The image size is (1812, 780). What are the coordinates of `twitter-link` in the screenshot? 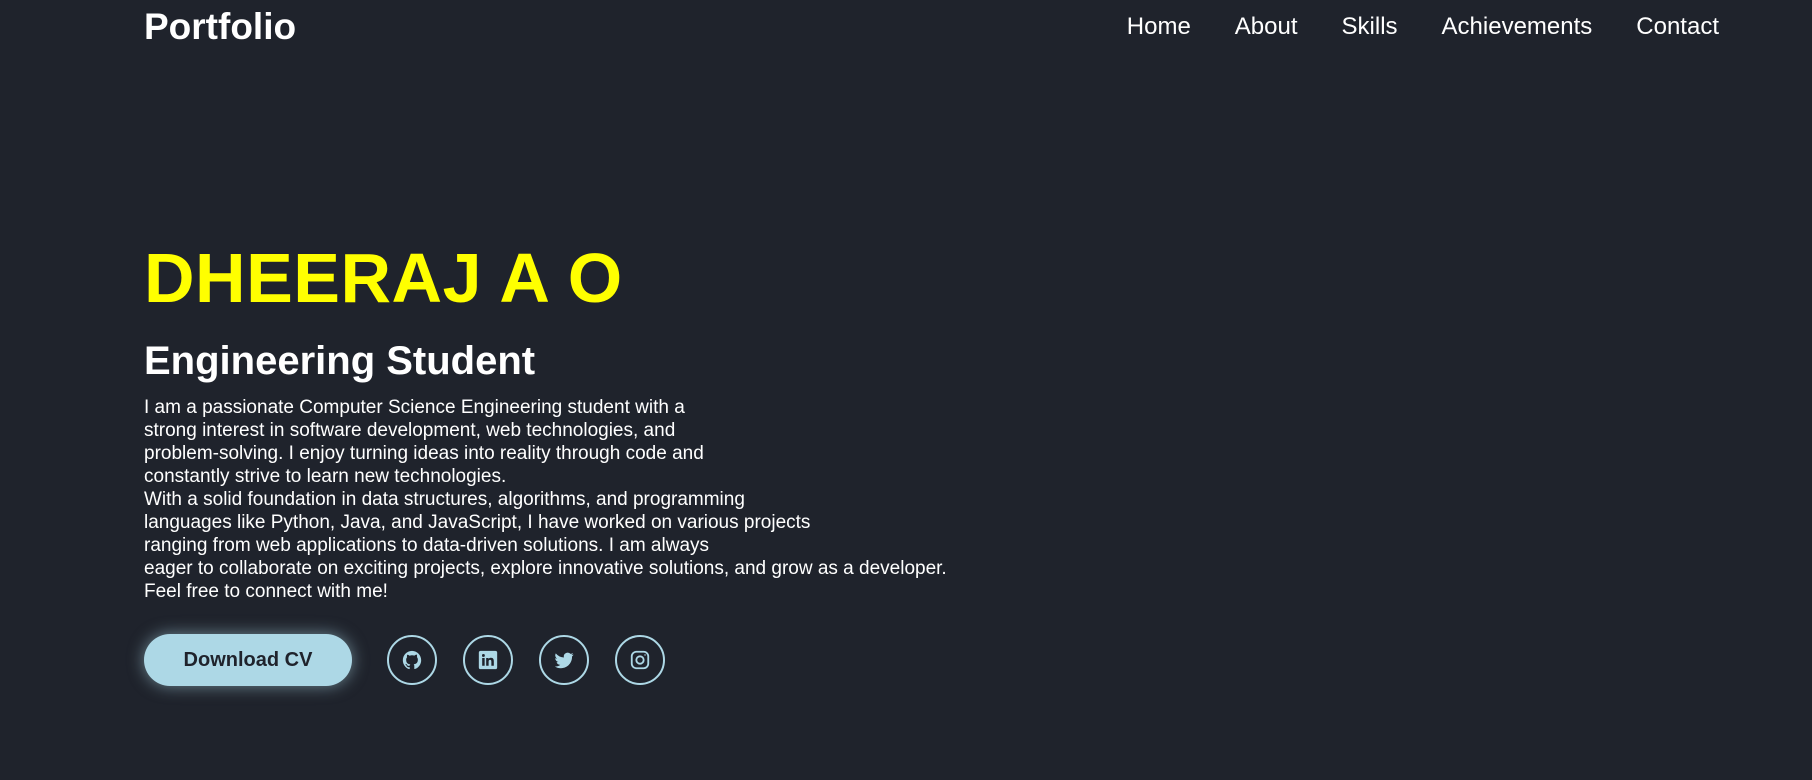 It's located at (564, 660).